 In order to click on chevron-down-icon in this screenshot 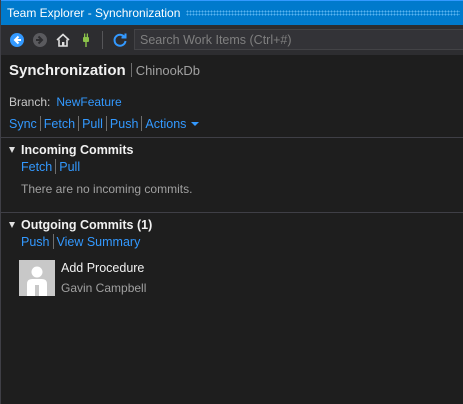, I will do `click(195, 123)`.